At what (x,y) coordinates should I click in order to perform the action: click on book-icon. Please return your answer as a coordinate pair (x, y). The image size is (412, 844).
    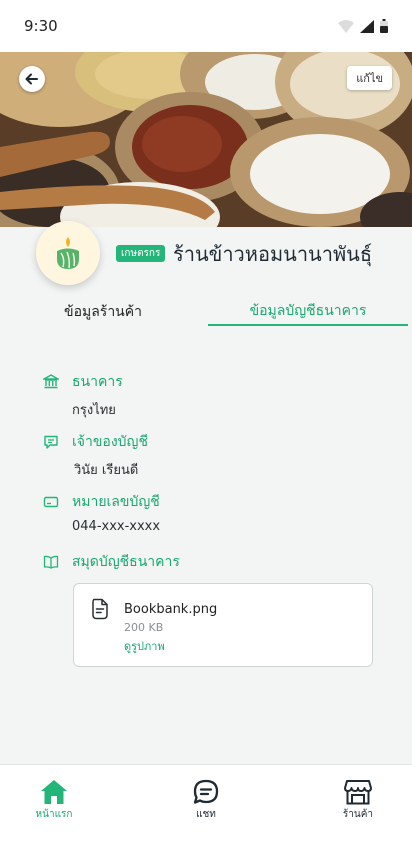
    Looking at the image, I should click on (51, 562).